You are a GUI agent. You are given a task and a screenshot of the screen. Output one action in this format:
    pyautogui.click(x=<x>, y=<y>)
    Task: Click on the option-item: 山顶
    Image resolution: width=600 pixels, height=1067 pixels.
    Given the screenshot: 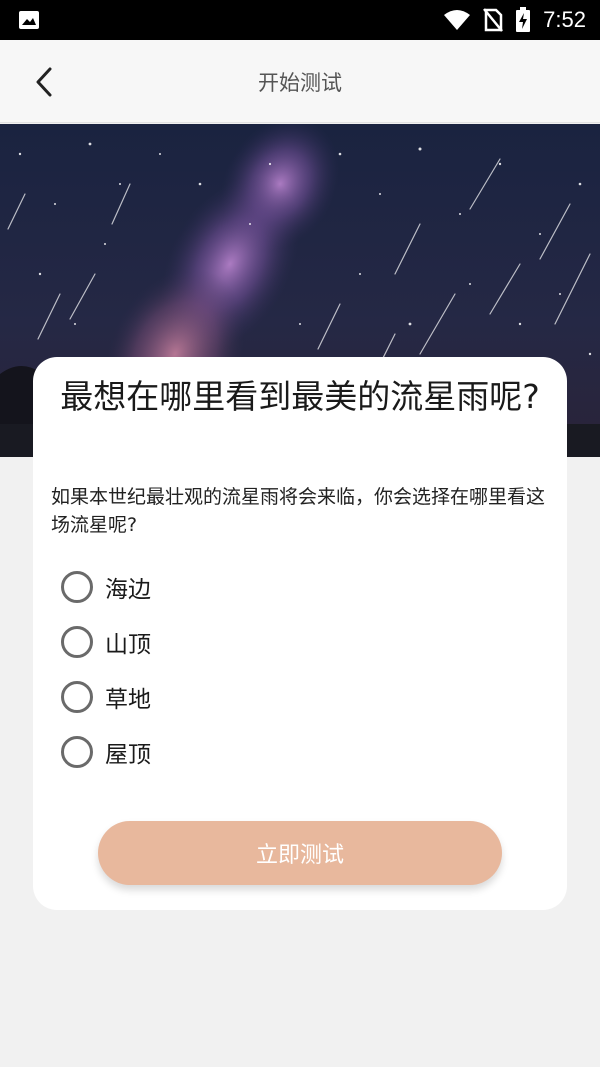 What is the action you would take?
    pyautogui.click(x=281, y=641)
    